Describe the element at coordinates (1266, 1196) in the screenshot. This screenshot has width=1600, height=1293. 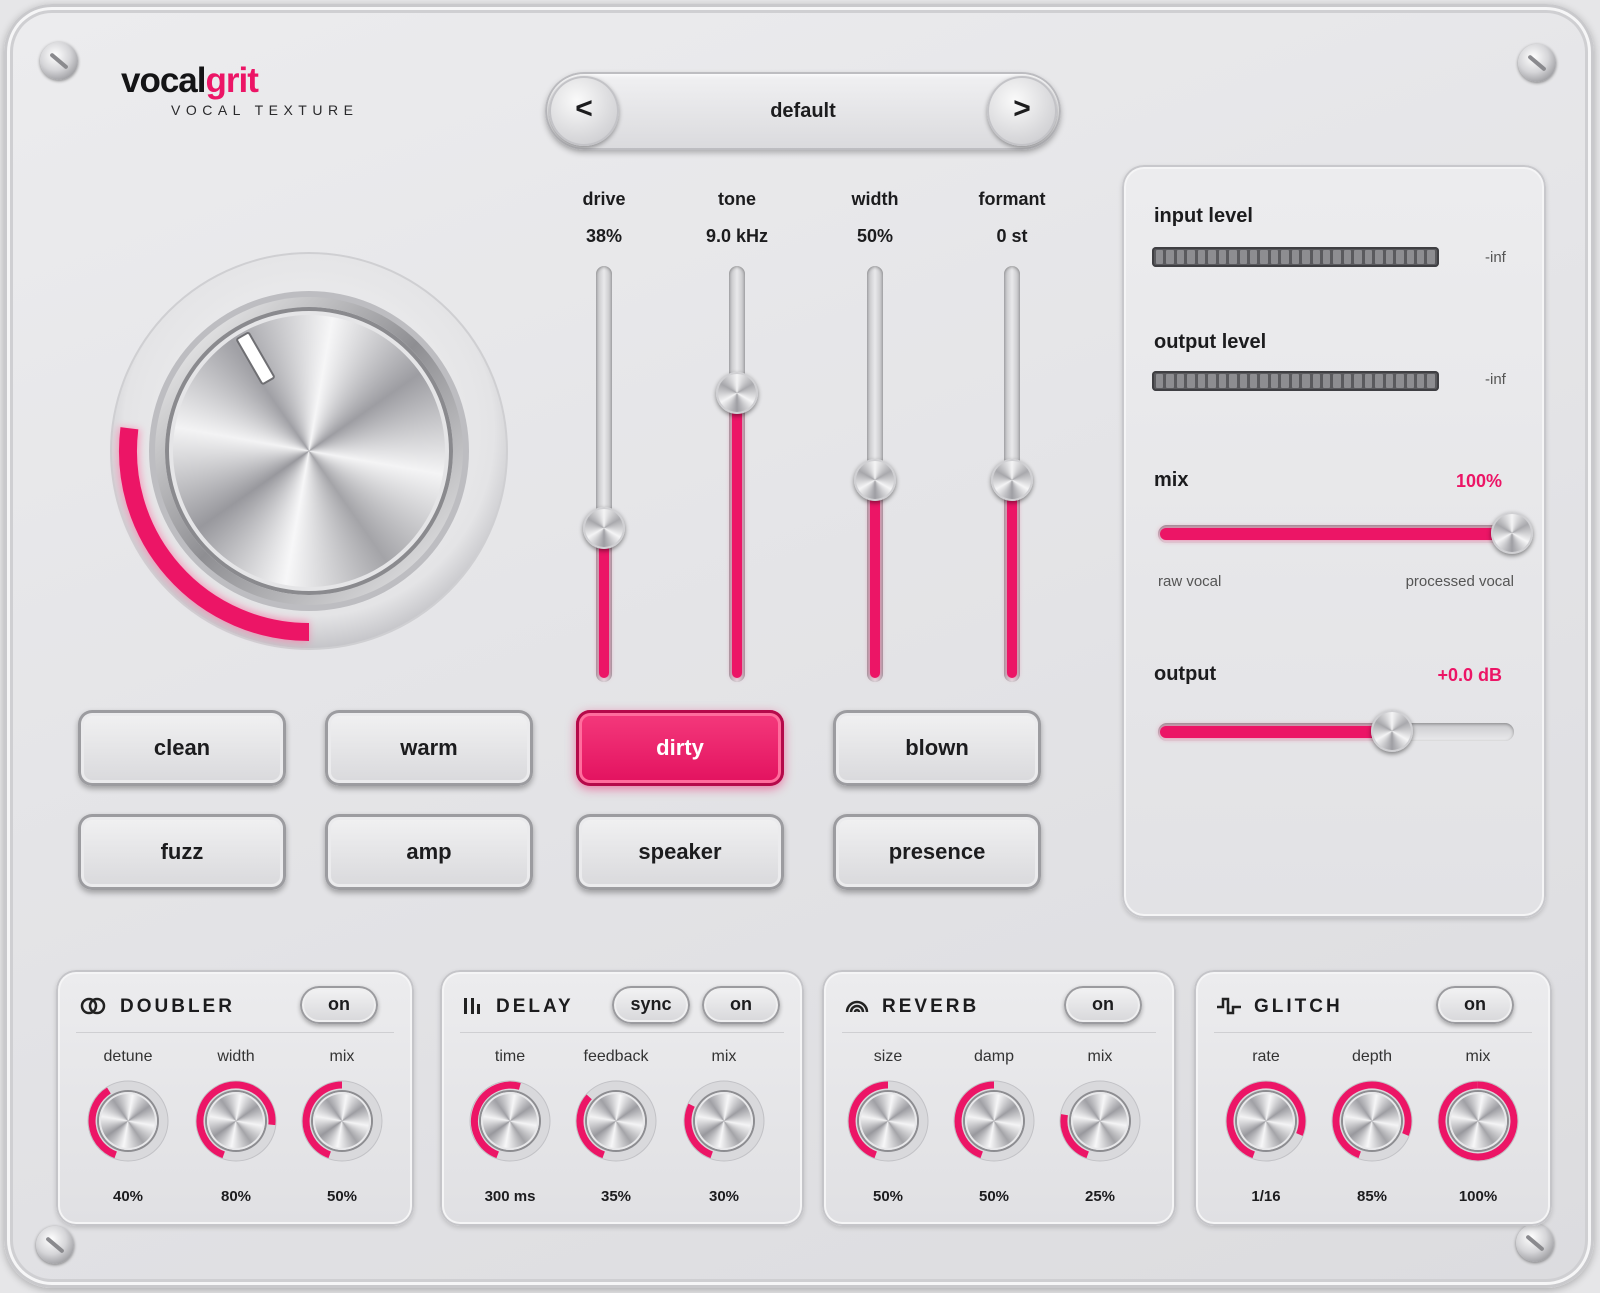
I see `glitch-rate-value: 1/16` at that location.